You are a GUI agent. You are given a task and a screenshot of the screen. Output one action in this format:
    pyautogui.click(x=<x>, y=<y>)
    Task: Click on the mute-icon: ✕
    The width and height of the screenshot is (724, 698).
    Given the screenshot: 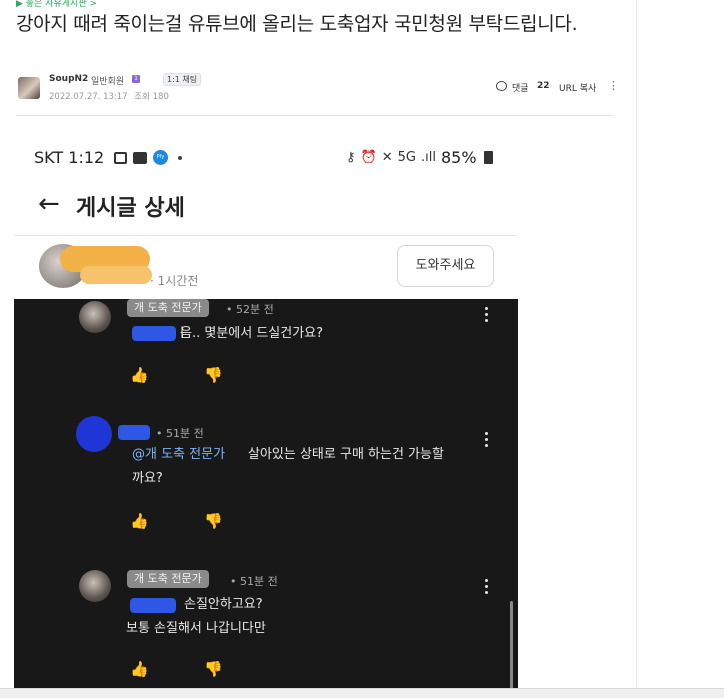 What is the action you would take?
    pyautogui.click(x=387, y=157)
    